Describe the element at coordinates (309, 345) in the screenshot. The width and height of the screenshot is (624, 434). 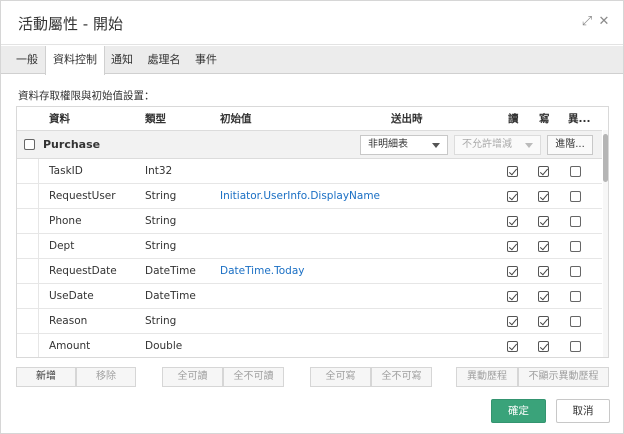
I see `table-row: Amount Double` at that location.